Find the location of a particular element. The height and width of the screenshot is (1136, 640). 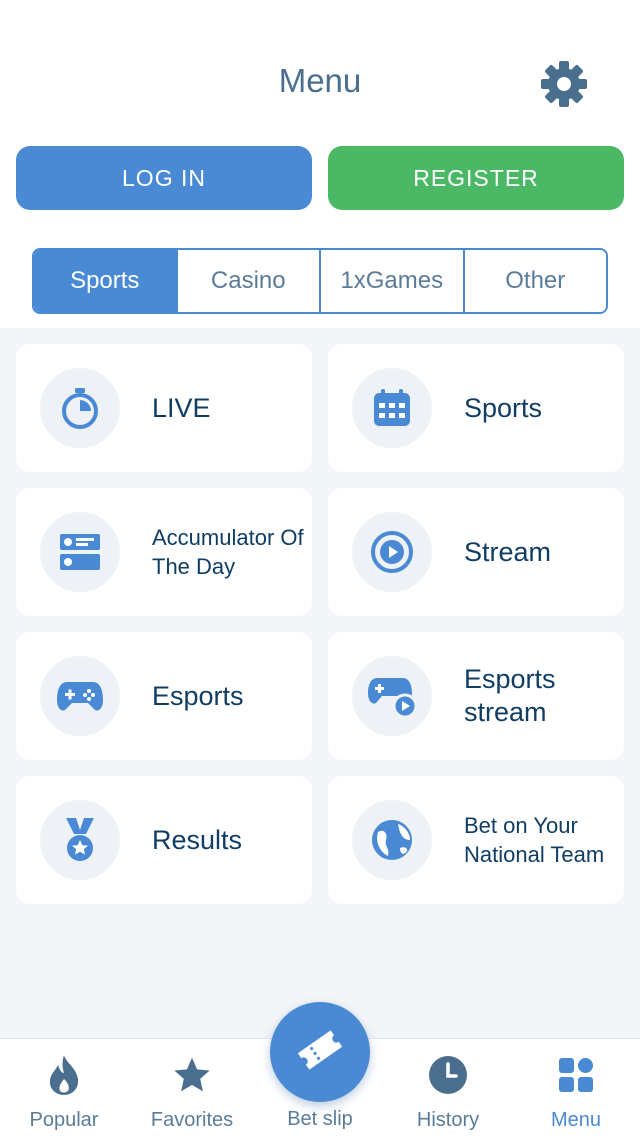

gamepad-icon is located at coordinates (80, 696).